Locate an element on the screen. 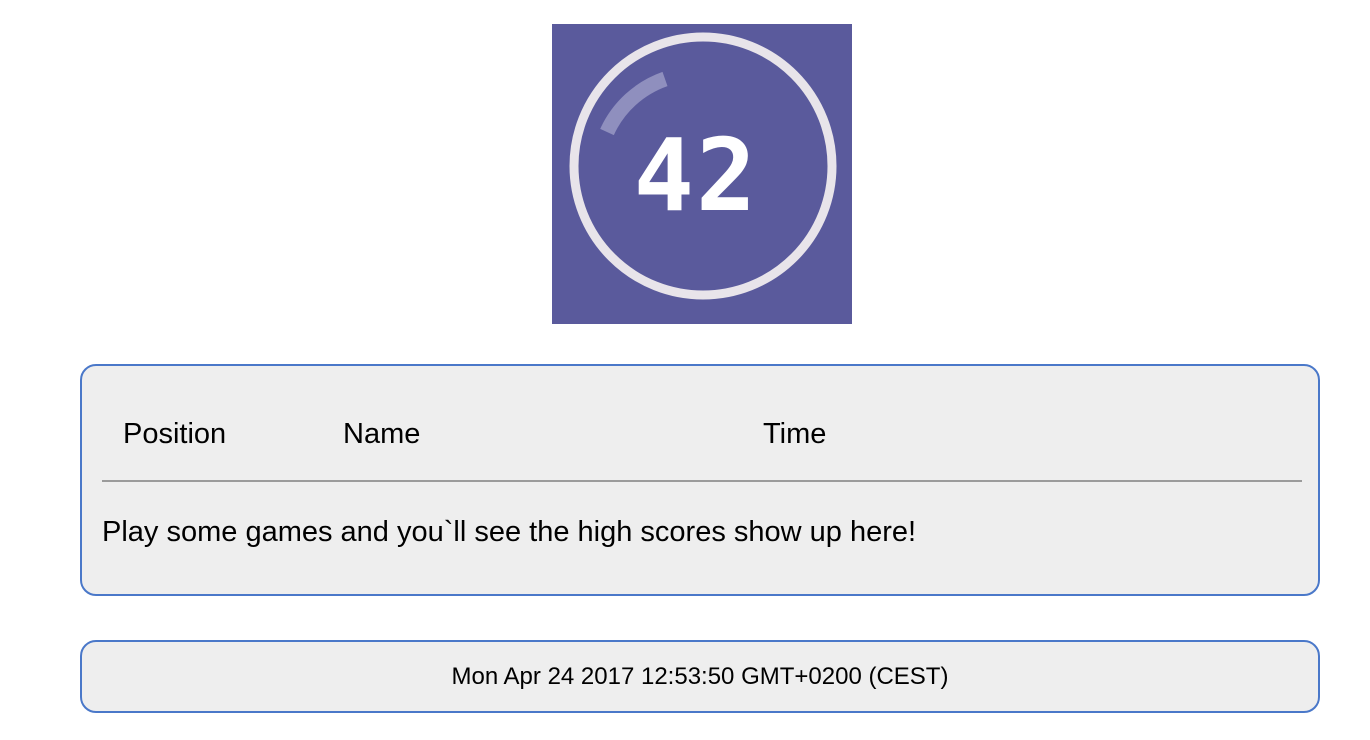 The width and height of the screenshot is (1370, 740). current-date-text: Mon Apr 24 2017 12:53:50 GMT+0200 (CEST) is located at coordinates (700, 676).